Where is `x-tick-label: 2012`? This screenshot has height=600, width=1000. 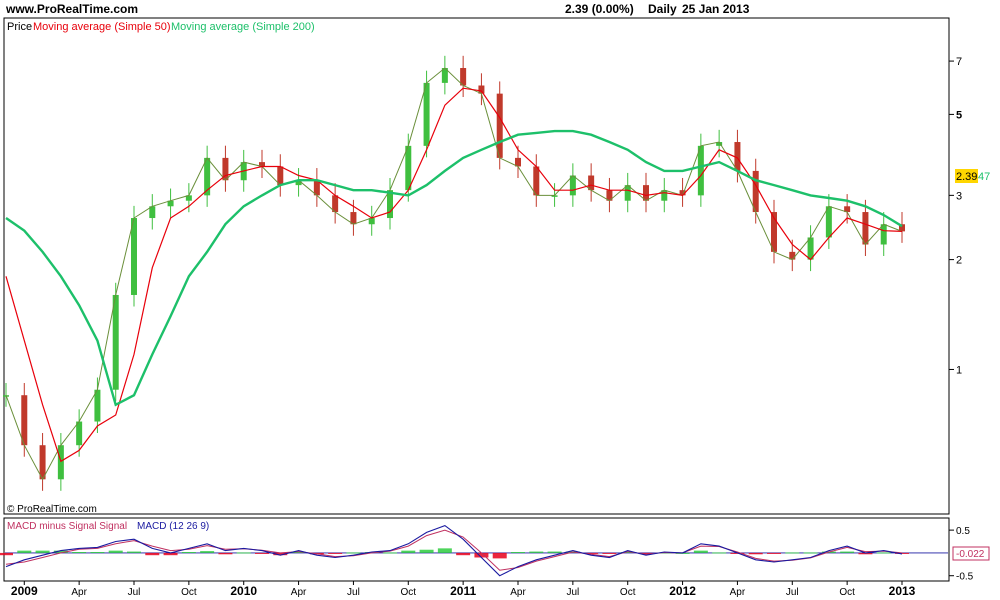 x-tick-label: 2012 is located at coordinates (682, 591).